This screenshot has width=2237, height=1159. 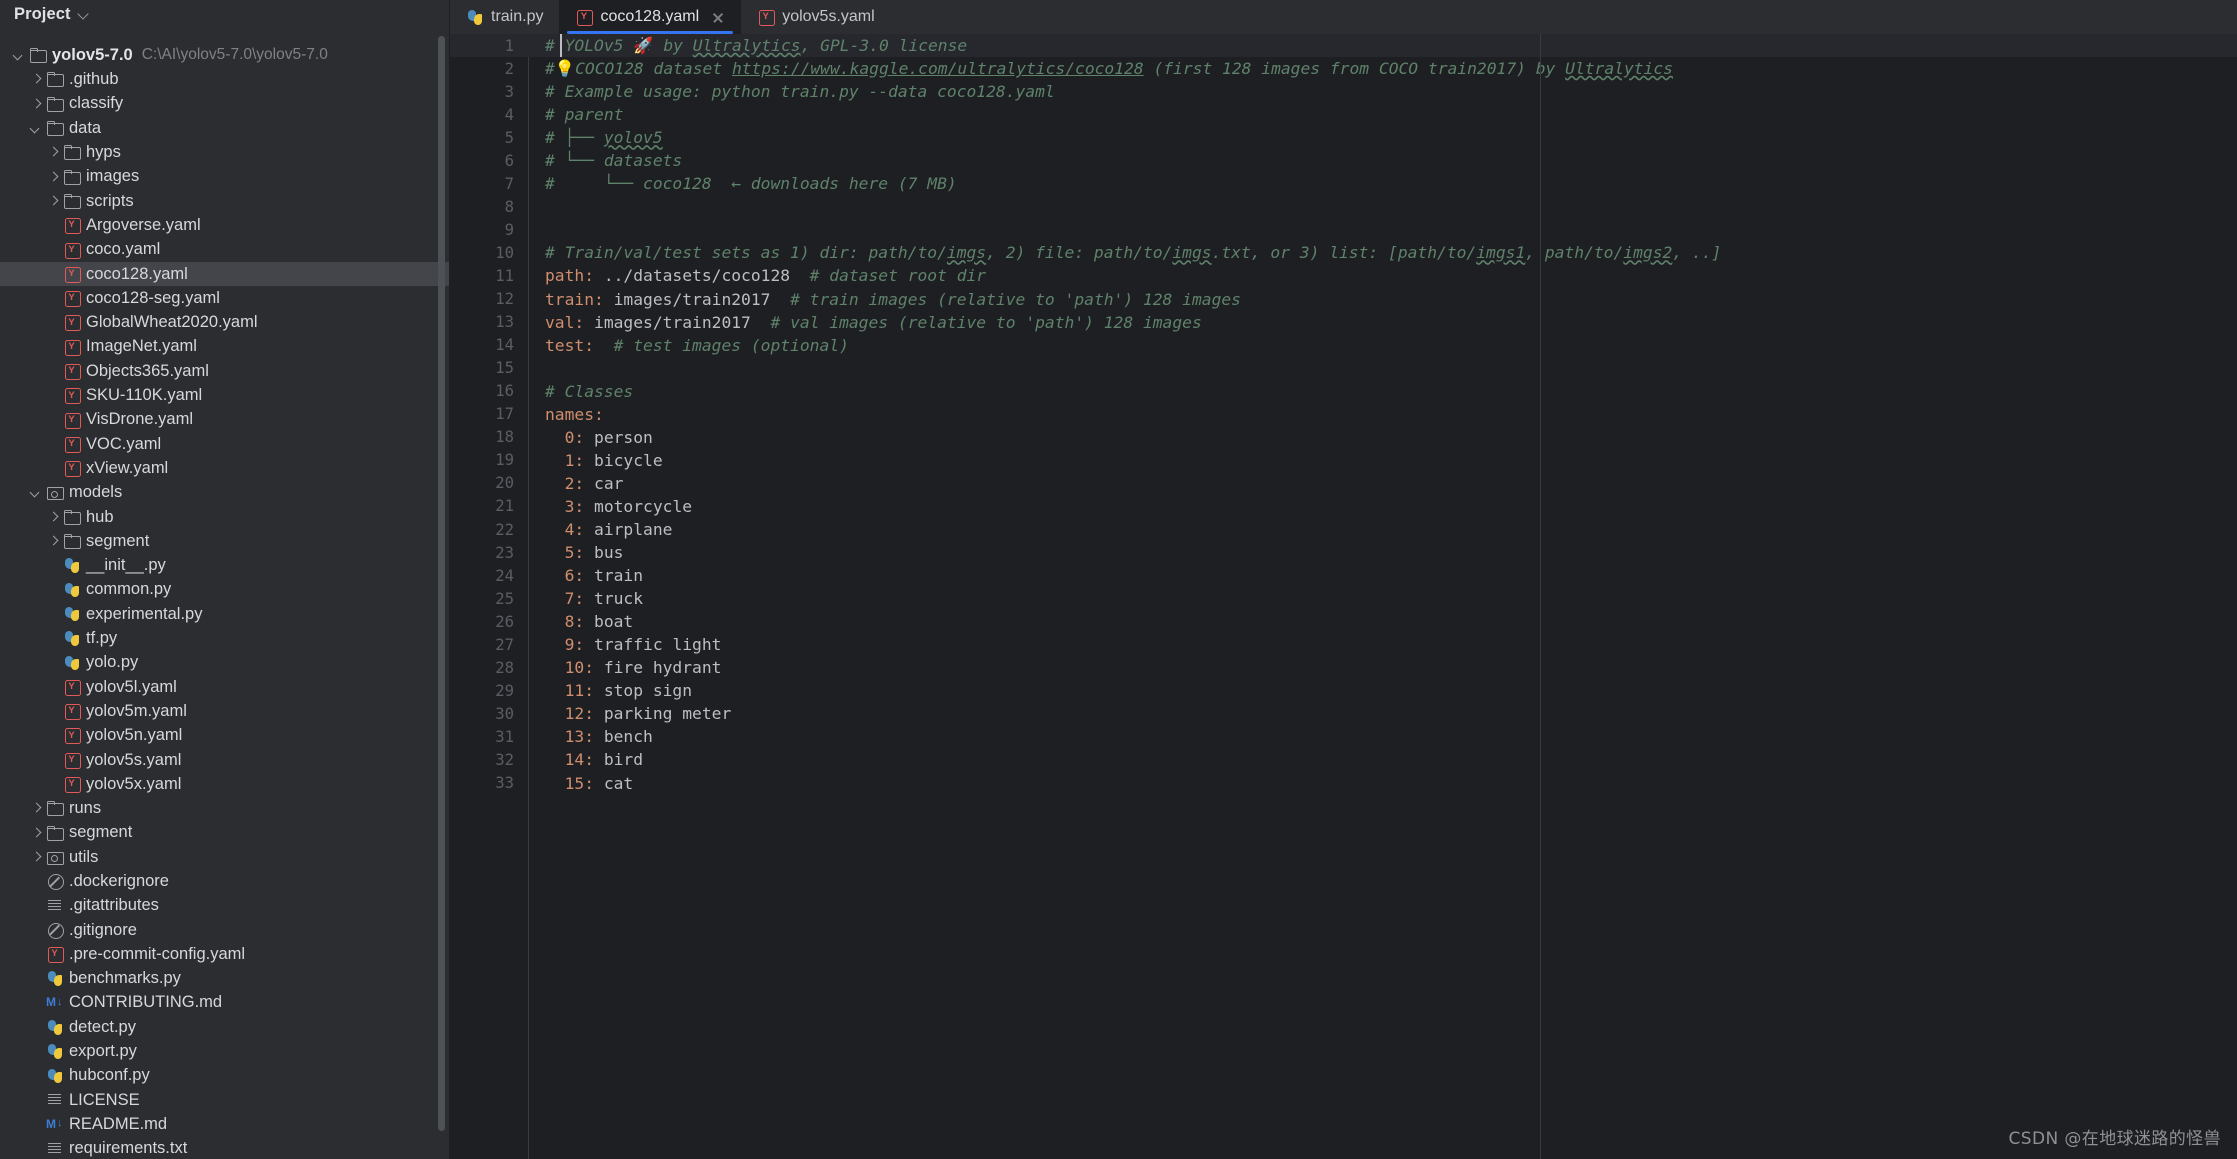 What do you see at coordinates (1343, 506) in the screenshot?
I see `code-line: 21 3: motorcycle` at bounding box center [1343, 506].